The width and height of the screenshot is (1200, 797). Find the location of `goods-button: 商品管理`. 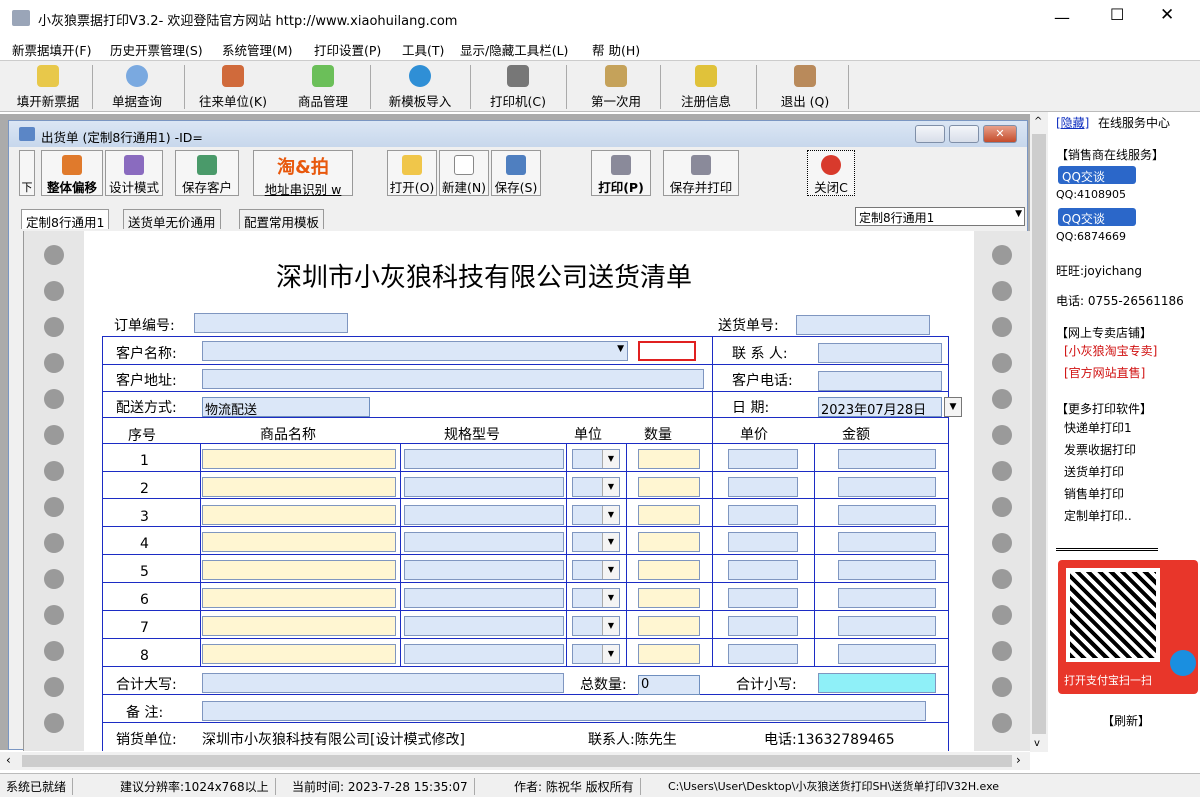

goods-button: 商品管理 is located at coordinates (323, 86).